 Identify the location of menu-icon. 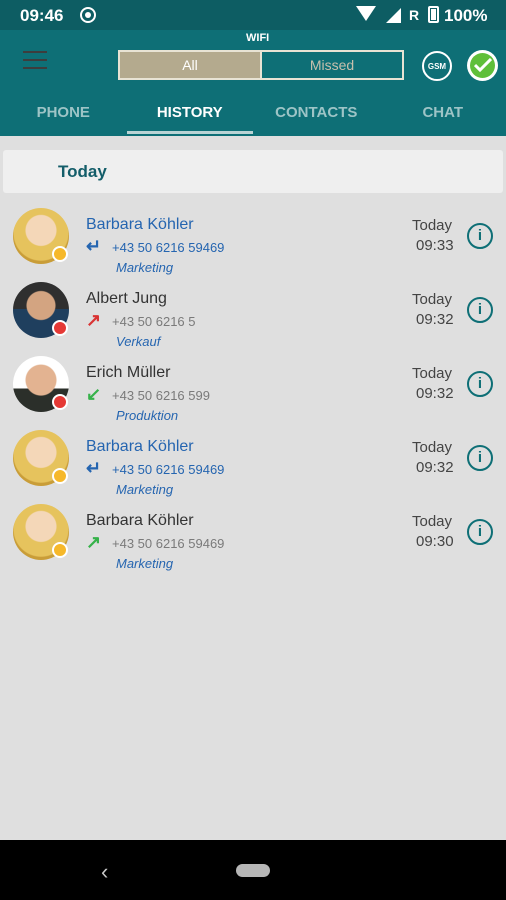
(35, 61).